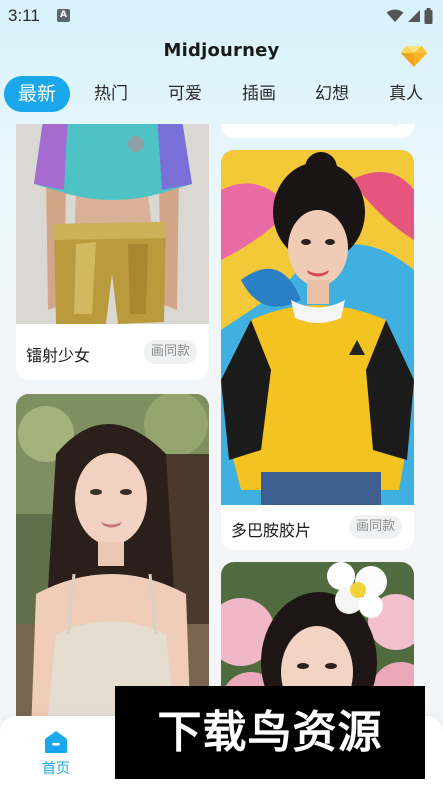 This screenshot has width=443, height=789. Describe the element at coordinates (332, 94) in the screenshot. I see `tab-fantasy: 幻想` at that location.